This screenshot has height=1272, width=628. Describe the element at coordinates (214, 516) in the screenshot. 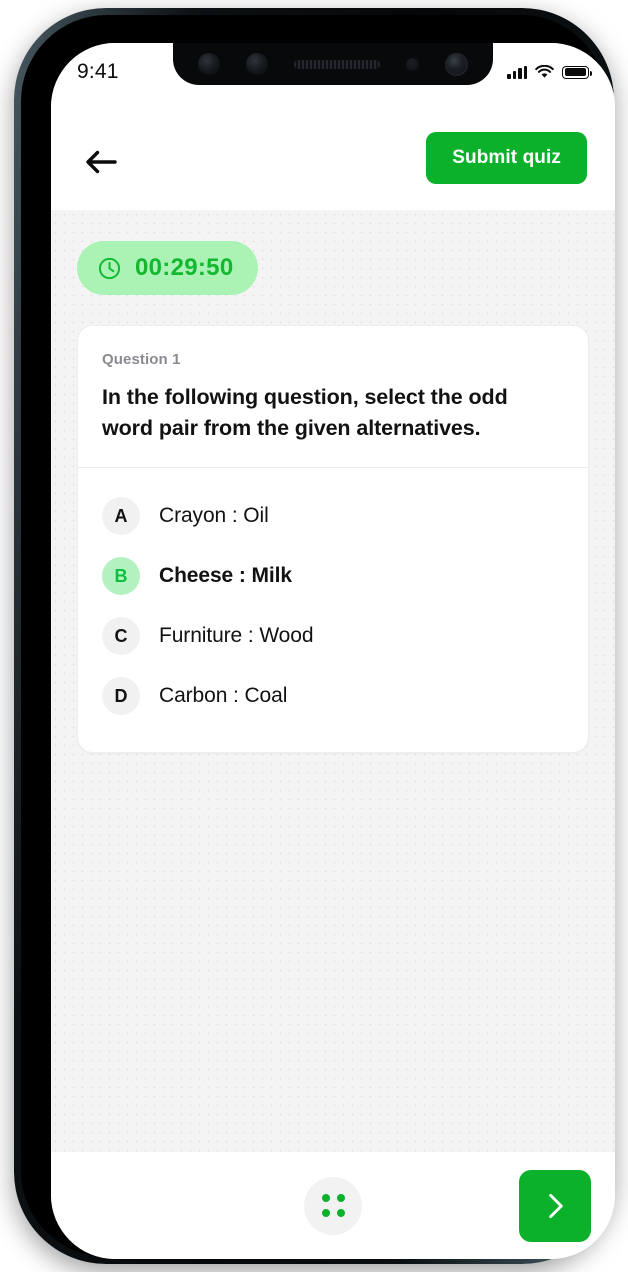

I see `option-text-a: Crayon : Oil` at that location.